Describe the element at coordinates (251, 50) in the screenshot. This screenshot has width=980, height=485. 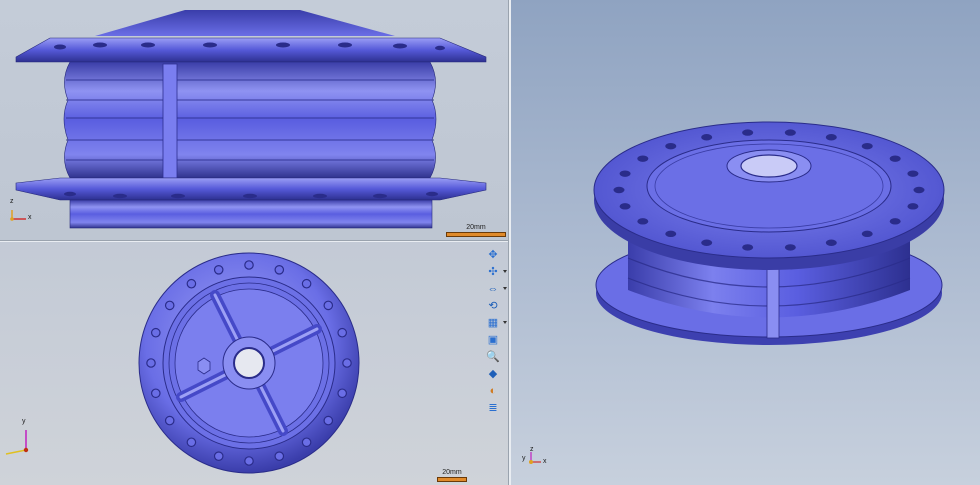
I see `upper-flange` at that location.